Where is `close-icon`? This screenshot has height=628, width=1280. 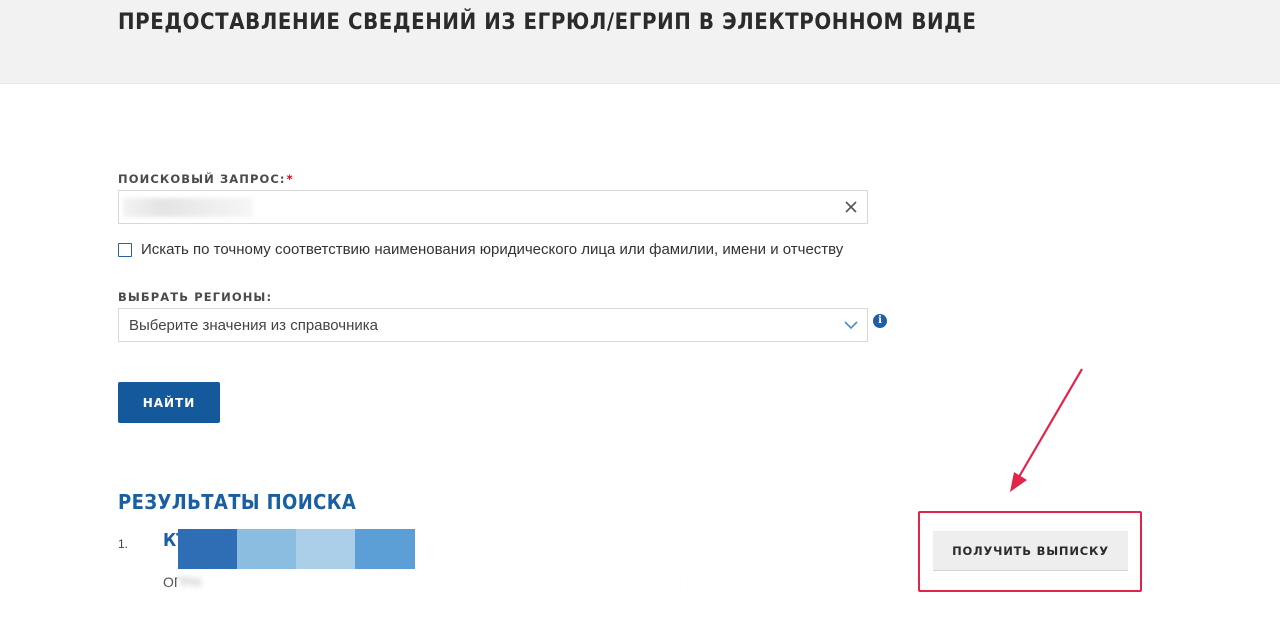 close-icon is located at coordinates (851, 207).